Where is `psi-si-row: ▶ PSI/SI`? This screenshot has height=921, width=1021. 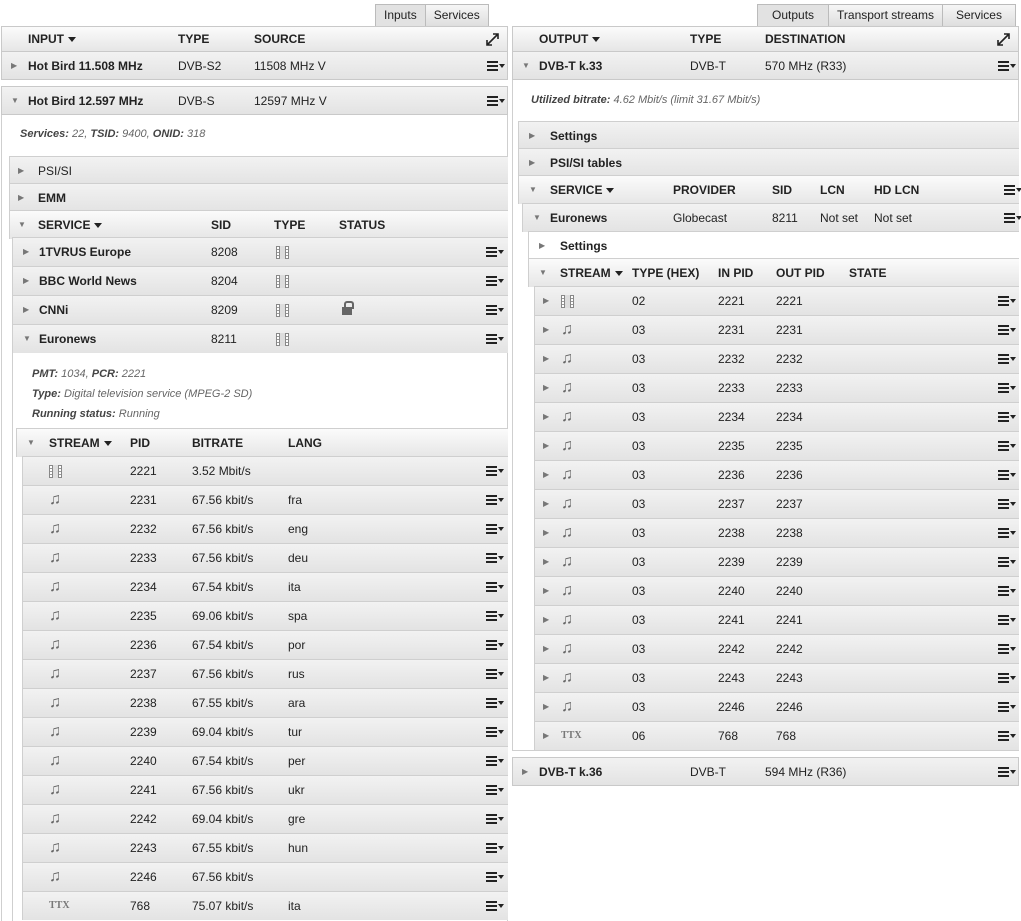
psi-si-row: ▶ PSI/SI is located at coordinates (258, 170).